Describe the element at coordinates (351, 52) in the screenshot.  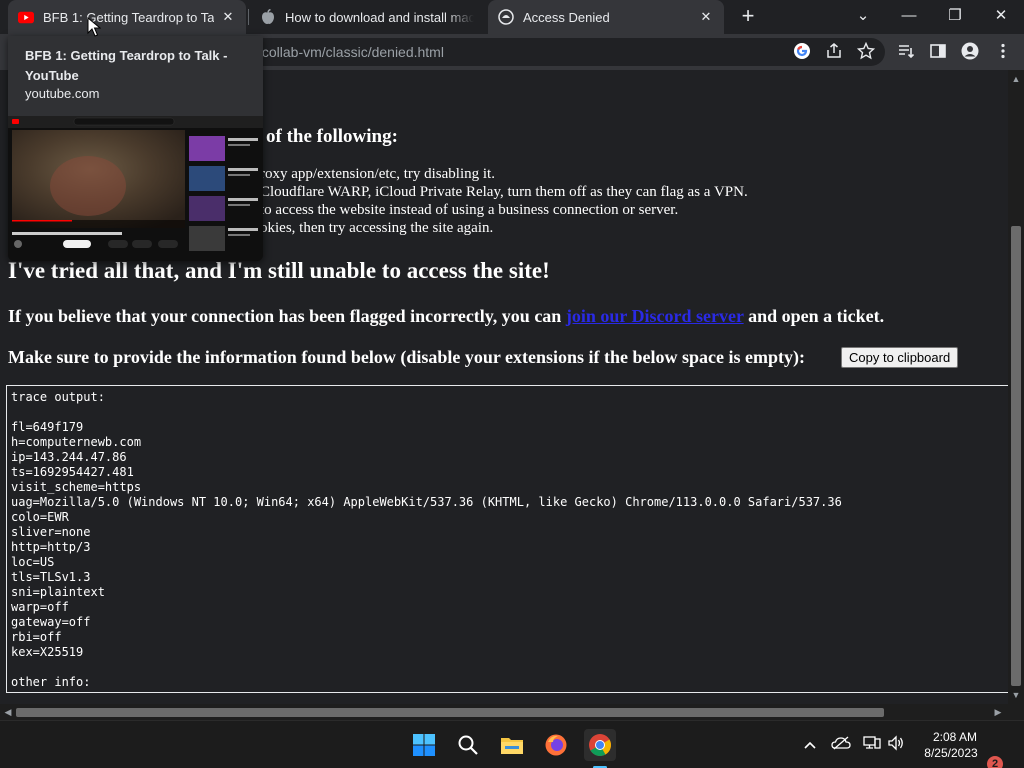
I see `url-text: /collab-vm/classic/denied.html` at that location.